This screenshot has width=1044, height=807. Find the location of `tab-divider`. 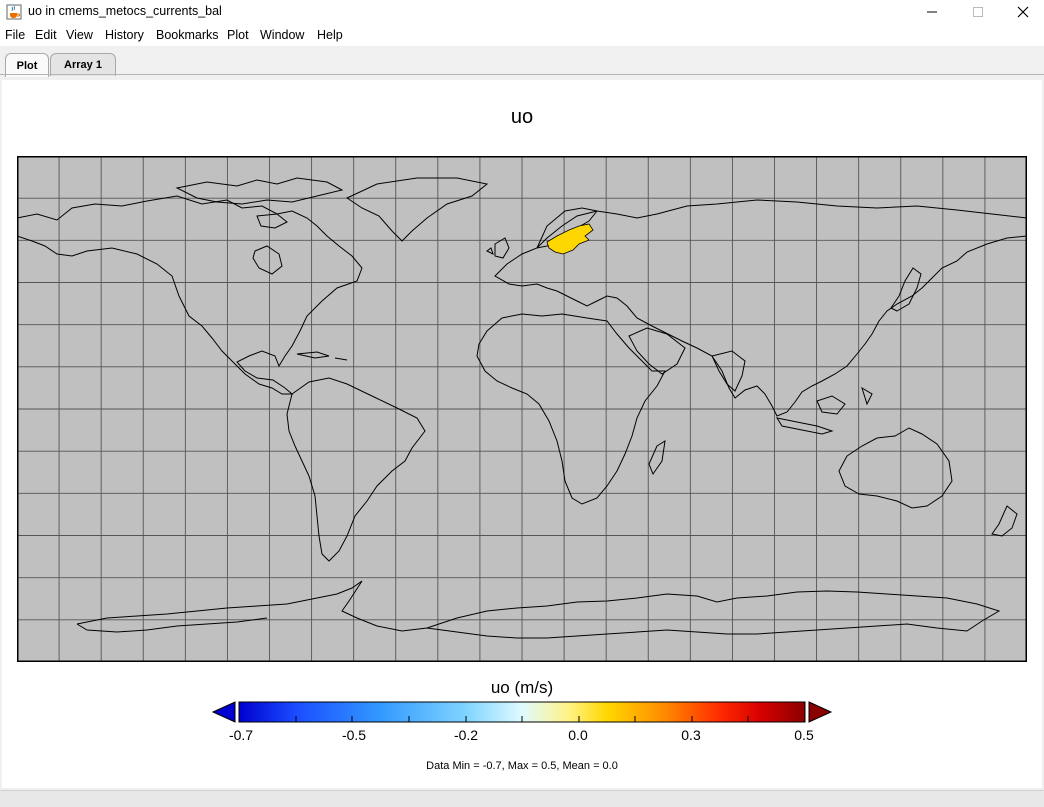

tab-divider is located at coordinates (522, 74).